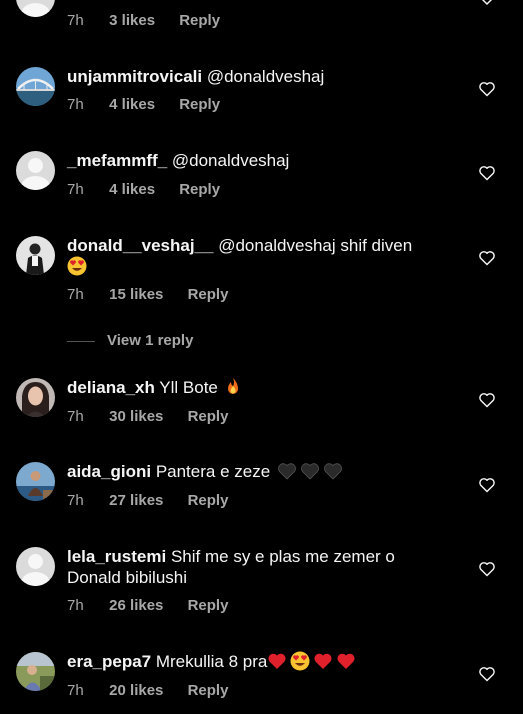  I want to click on comment-meta: 7h 26 likes Reply, so click(147, 606).